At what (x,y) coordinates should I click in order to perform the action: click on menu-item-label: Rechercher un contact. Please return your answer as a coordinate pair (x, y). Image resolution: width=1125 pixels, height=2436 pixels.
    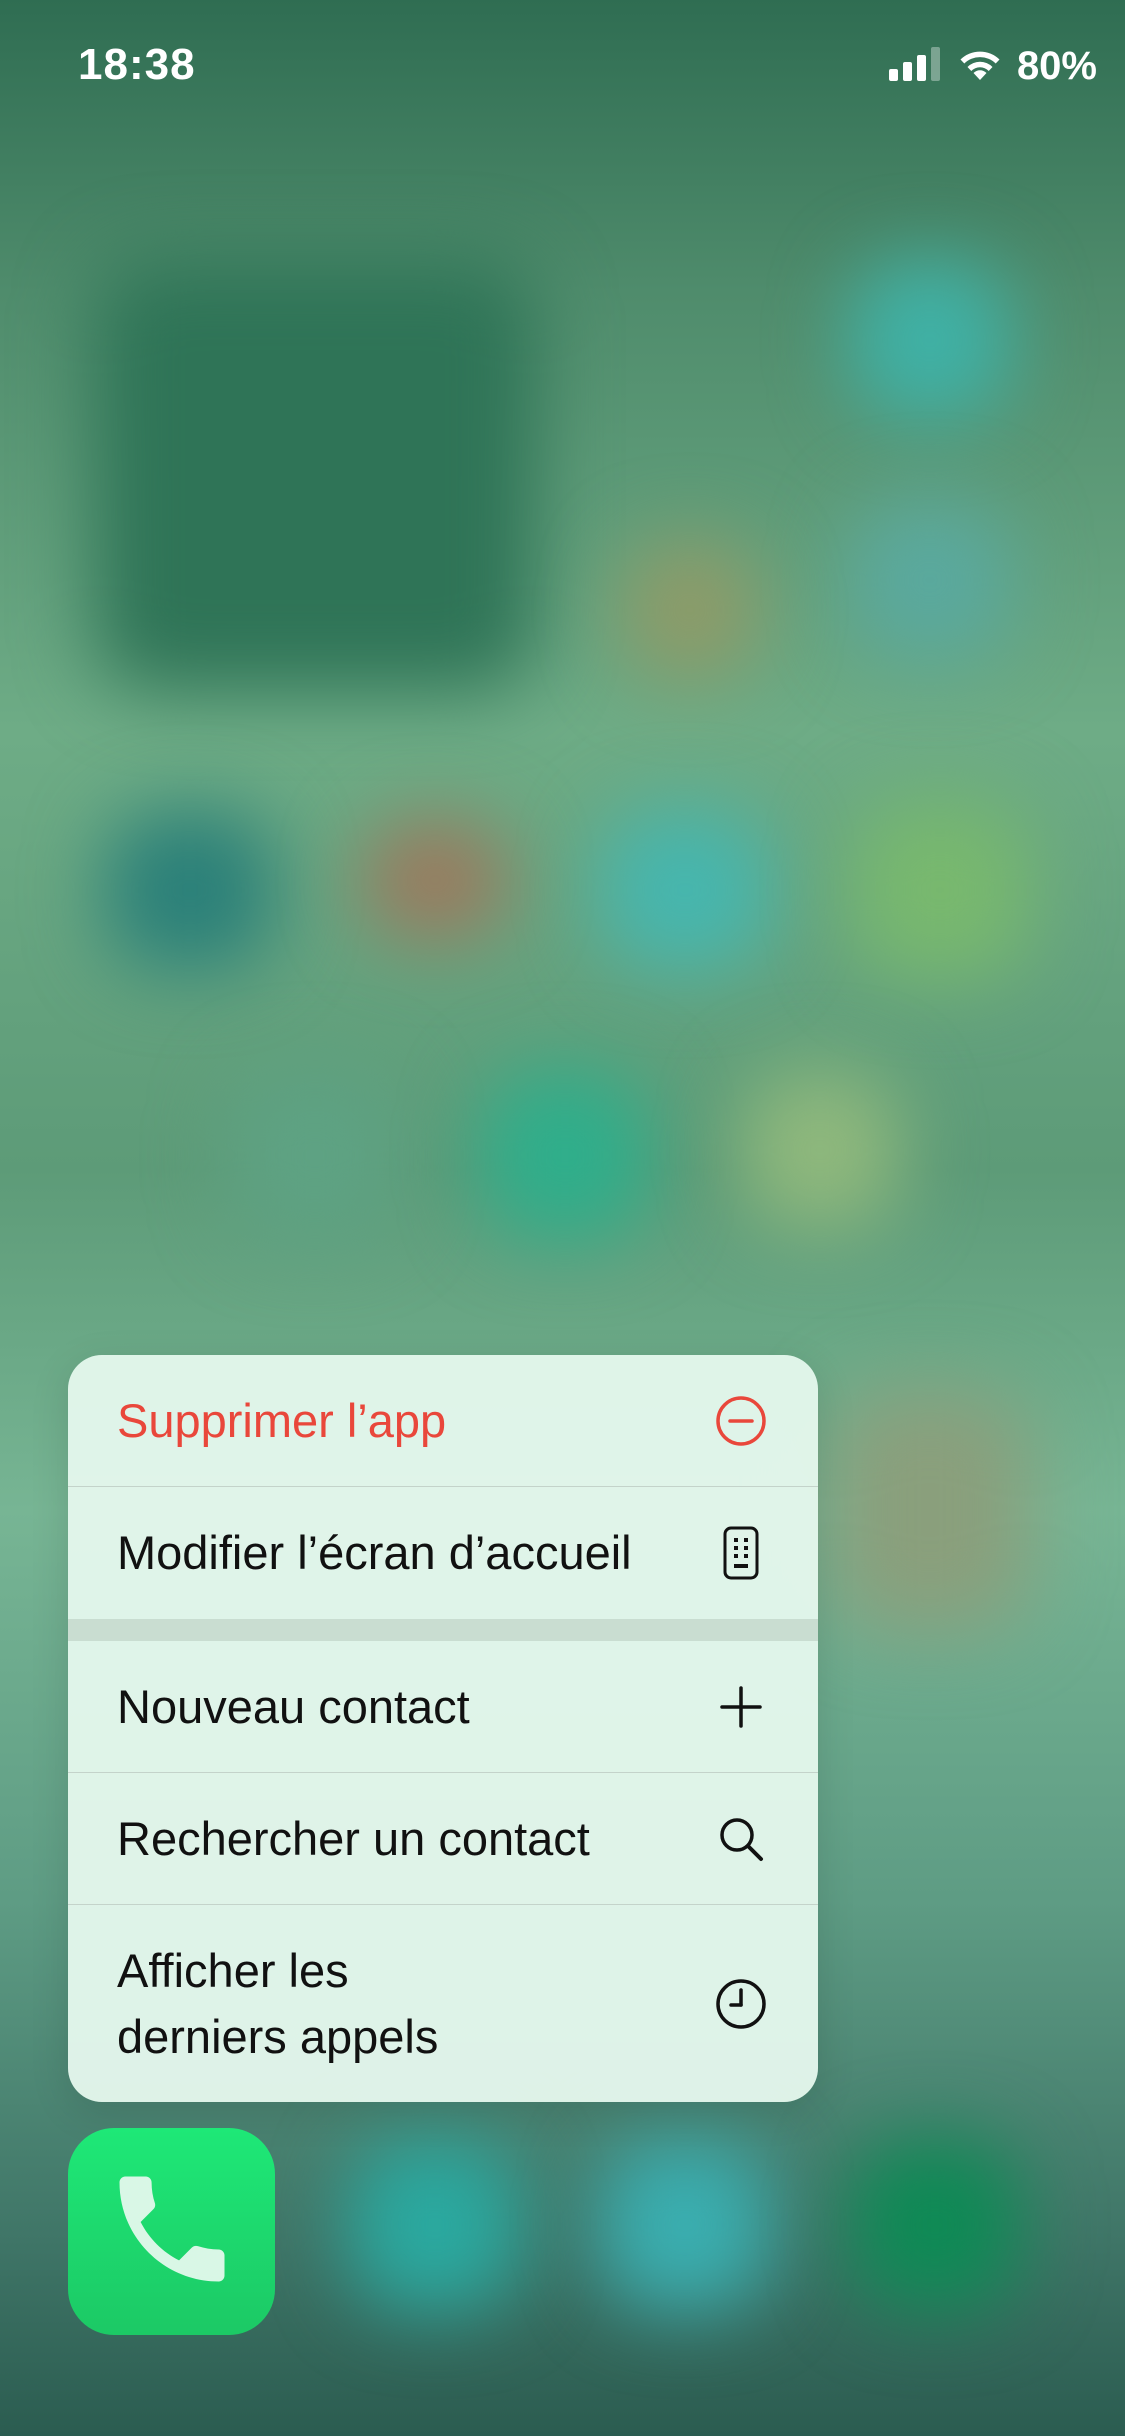
    Looking at the image, I should click on (353, 1838).